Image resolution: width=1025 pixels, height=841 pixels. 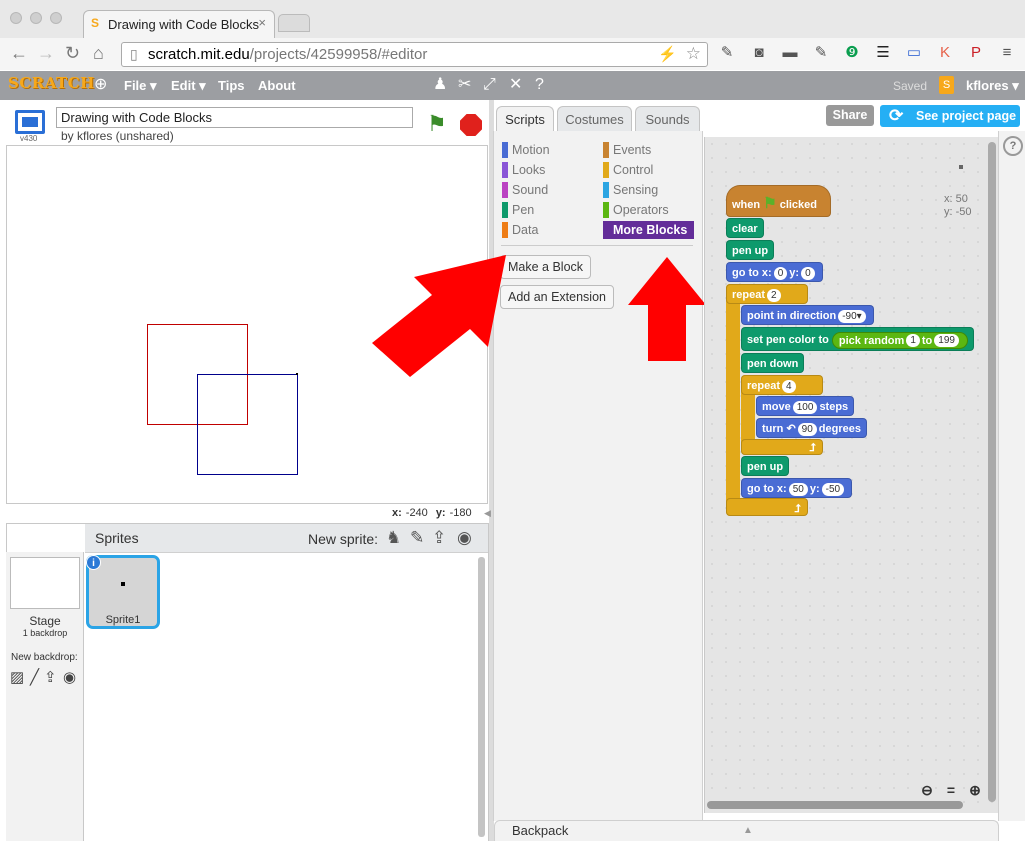 I want to click on repeat-outer-end: ⮥, so click(x=767, y=507).